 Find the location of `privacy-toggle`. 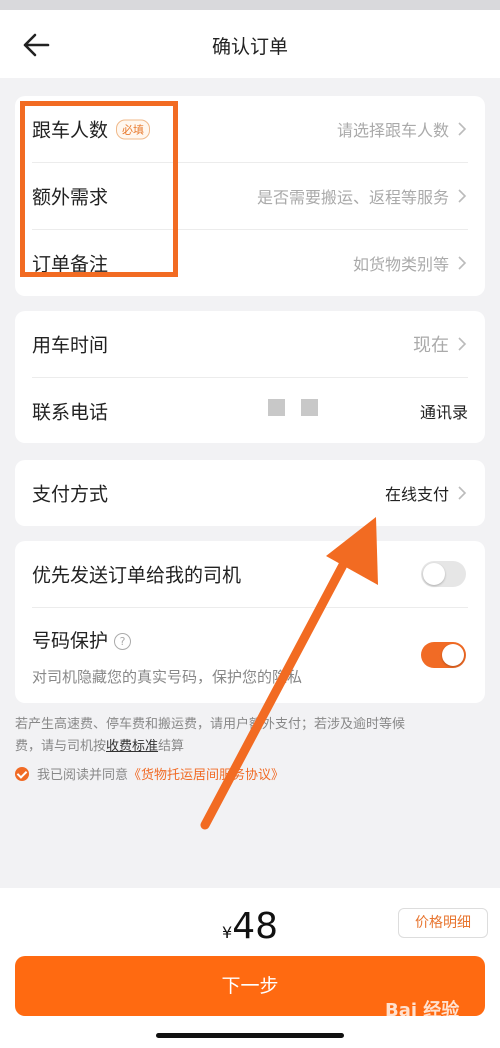

privacy-toggle is located at coordinates (443, 655).